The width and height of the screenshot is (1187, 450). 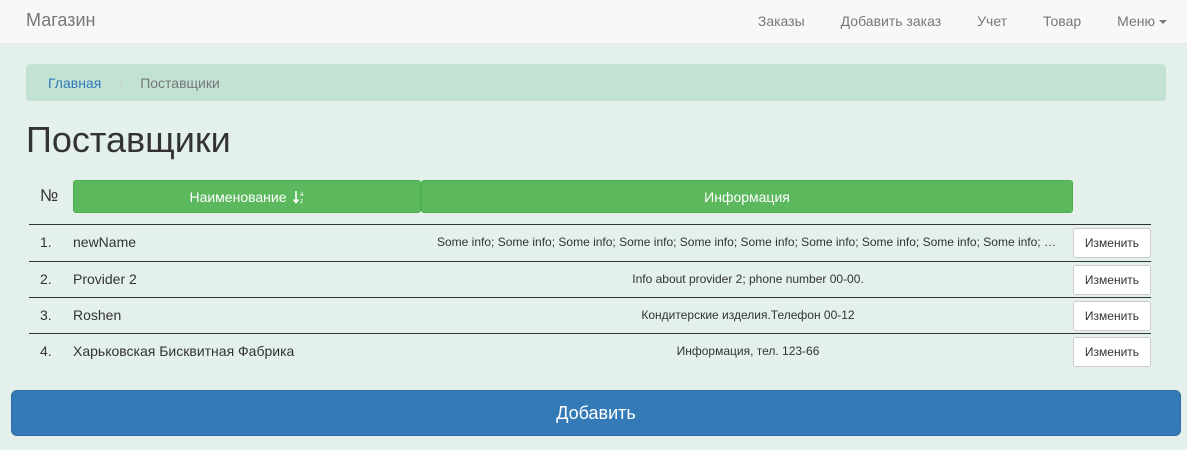 I want to click on row-name: Provider 2, so click(x=105, y=279).